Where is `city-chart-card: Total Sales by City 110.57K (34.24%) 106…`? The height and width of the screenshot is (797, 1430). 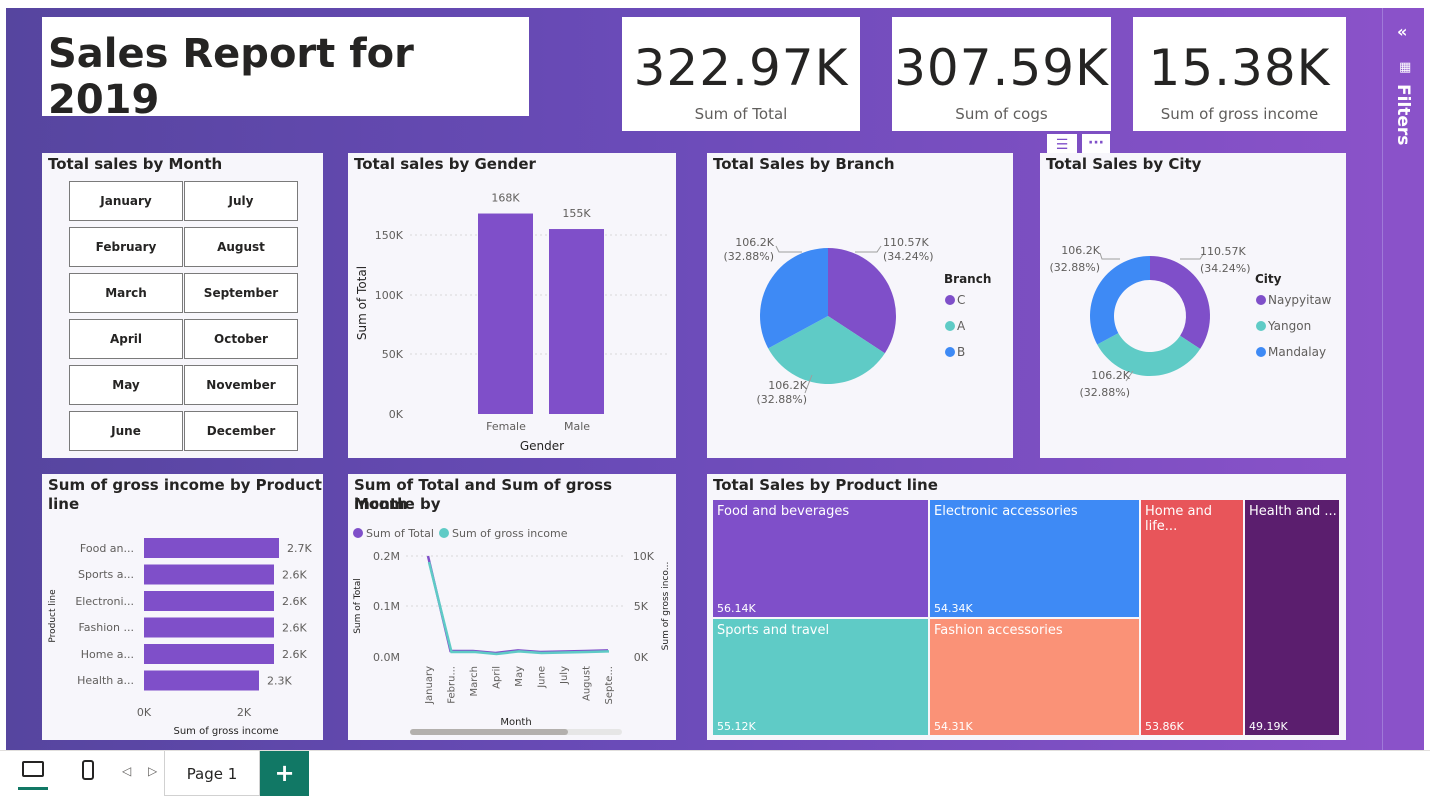
city-chart-card: Total Sales by City 110.57K (34.24%) 106… is located at coordinates (1193, 305).